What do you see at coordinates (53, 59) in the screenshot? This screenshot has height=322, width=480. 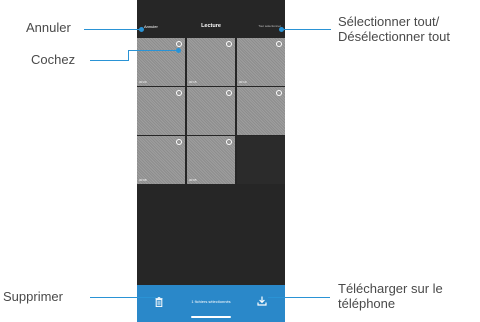 I see `callout-check: Cochez` at bounding box center [53, 59].